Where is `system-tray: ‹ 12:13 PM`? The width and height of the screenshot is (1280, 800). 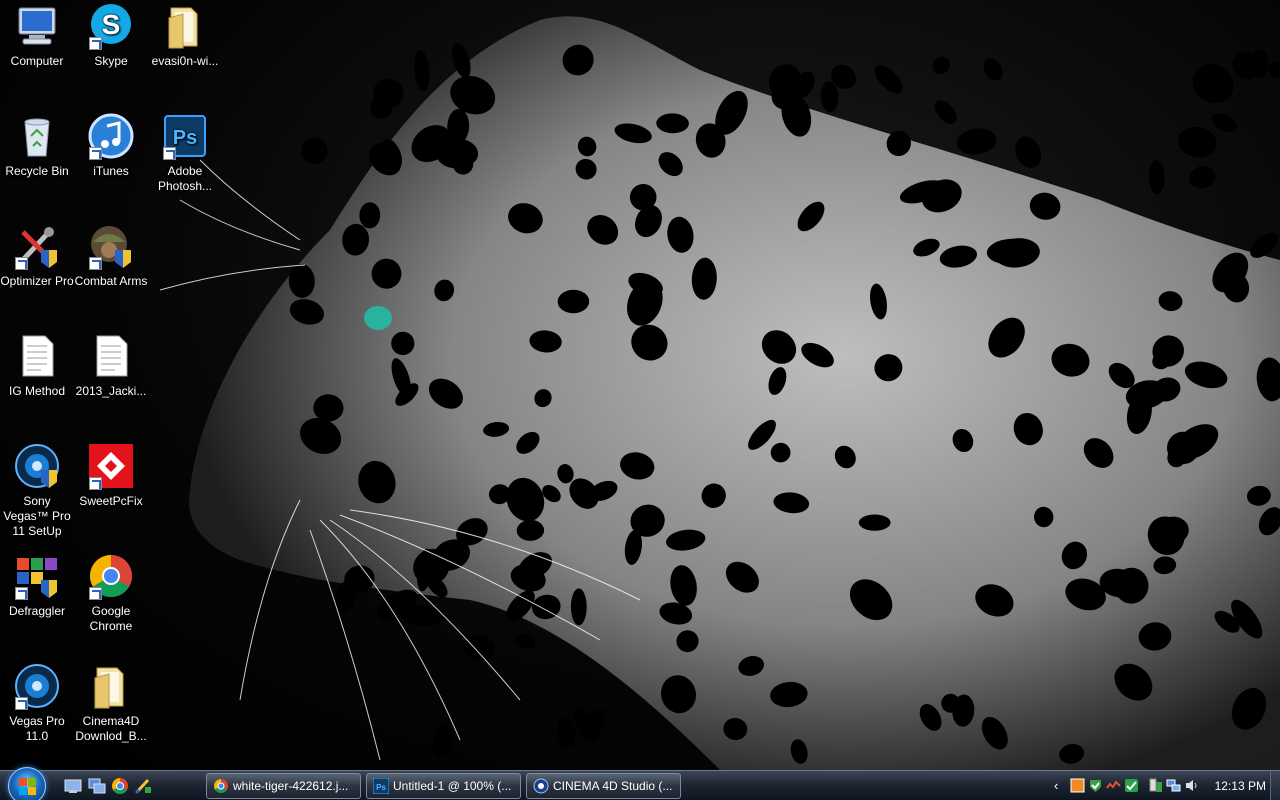 system-tray: ‹ 12:13 PM is located at coordinates (1165, 785).